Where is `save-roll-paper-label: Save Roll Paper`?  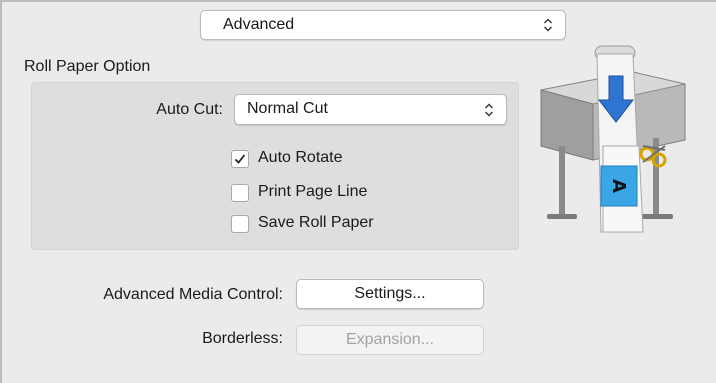 save-roll-paper-label: Save Roll Paper is located at coordinates (316, 222).